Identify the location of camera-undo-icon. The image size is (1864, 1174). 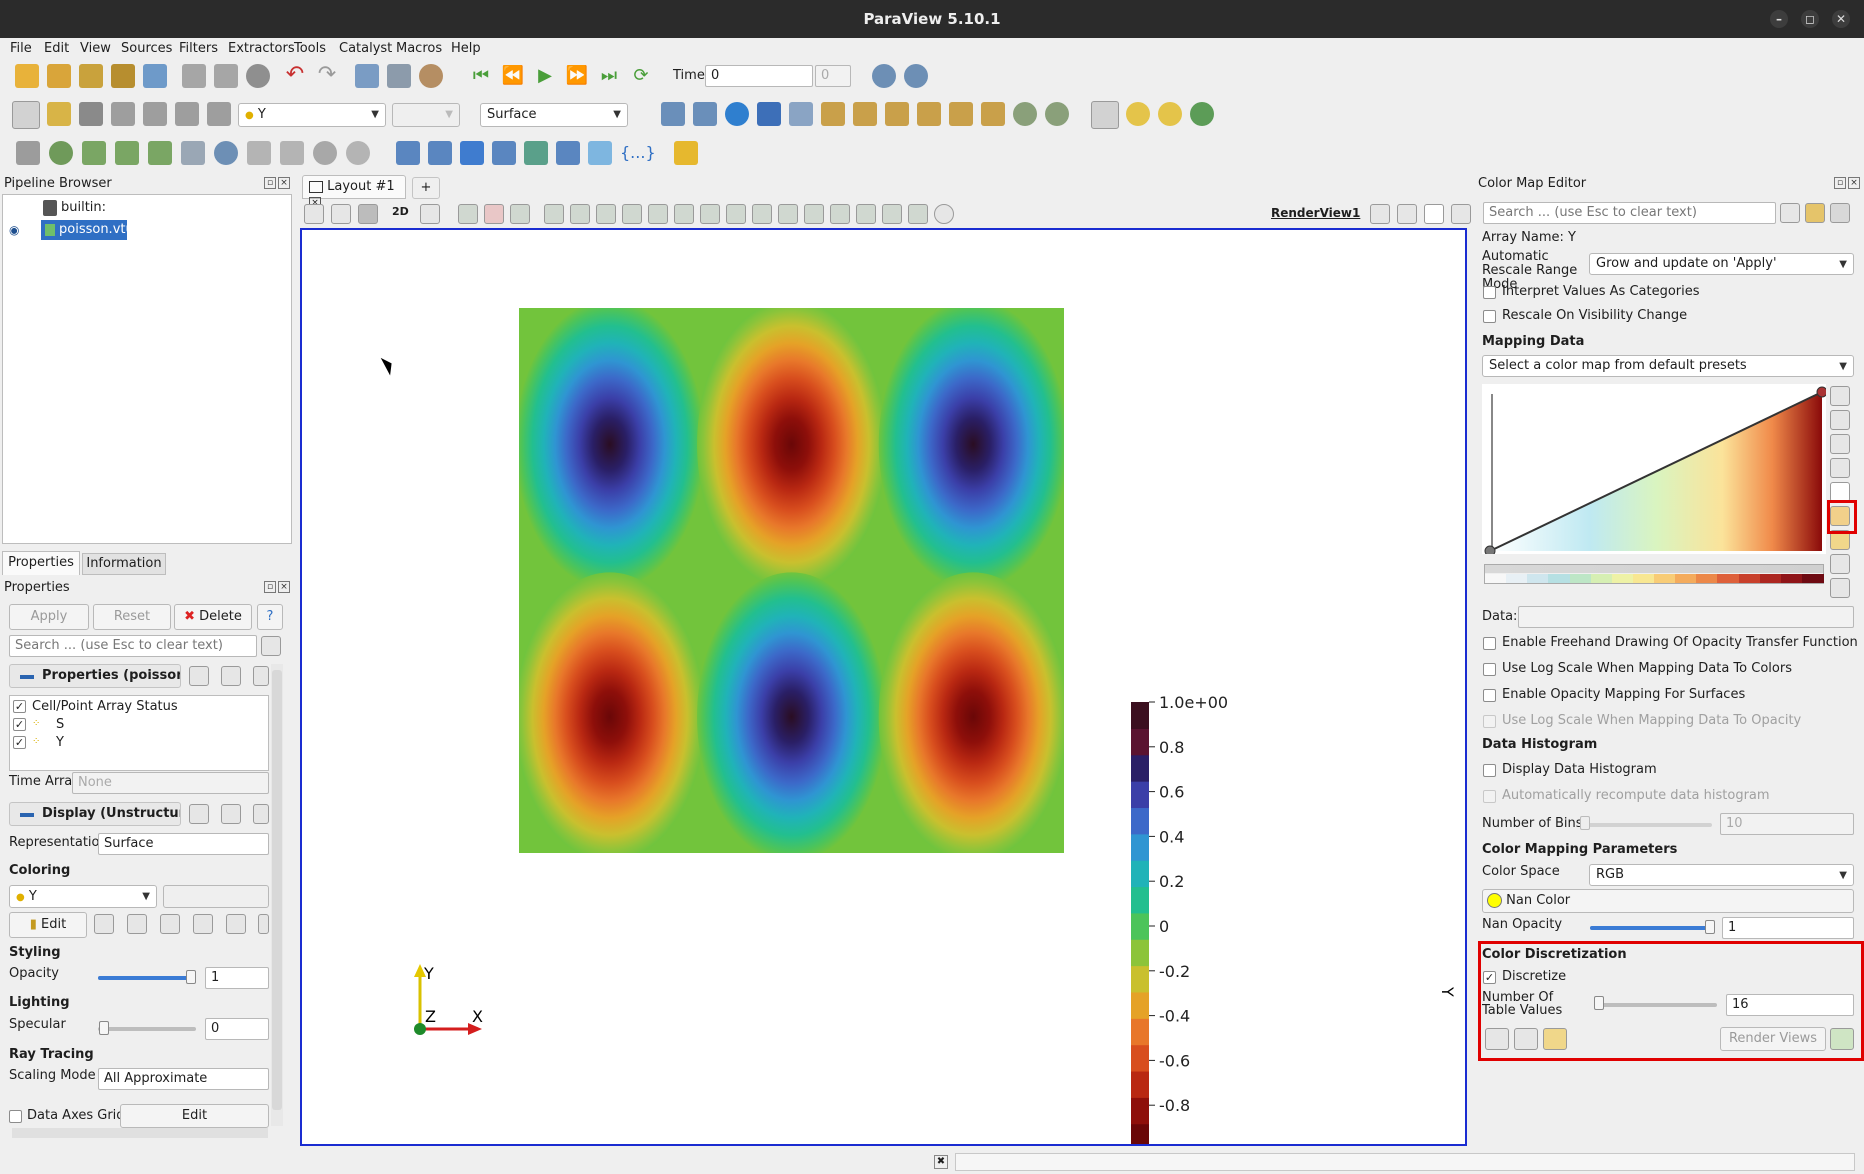
(367, 76).